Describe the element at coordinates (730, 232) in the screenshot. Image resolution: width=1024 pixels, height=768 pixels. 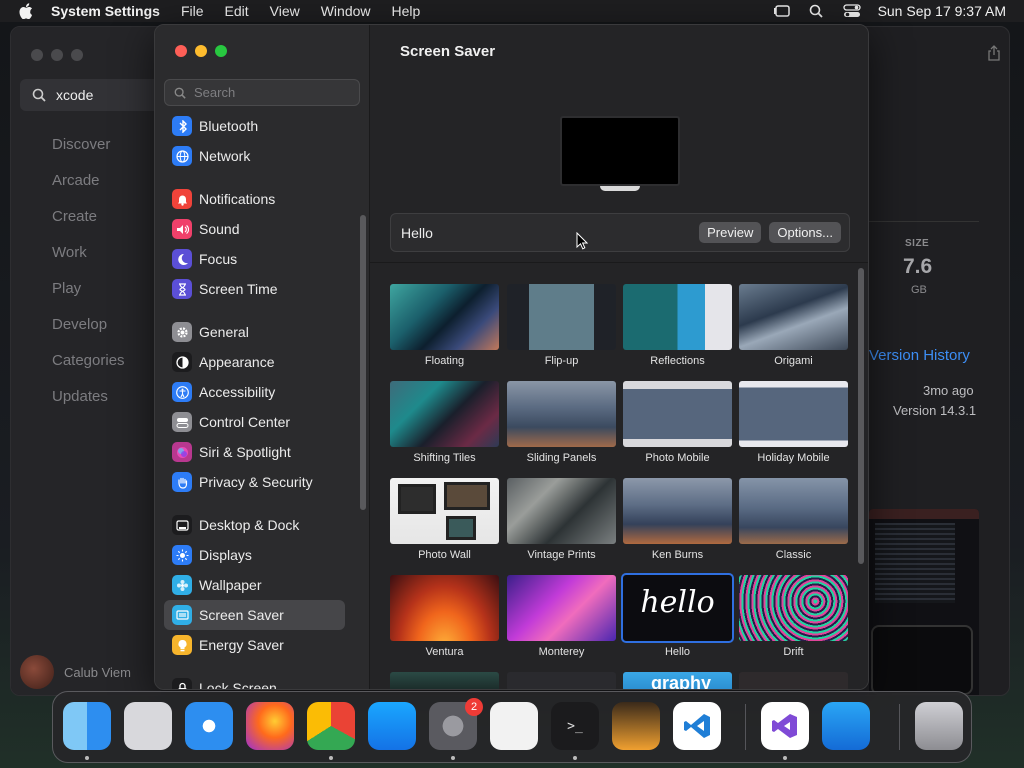
I see `preview-button: Preview` at that location.